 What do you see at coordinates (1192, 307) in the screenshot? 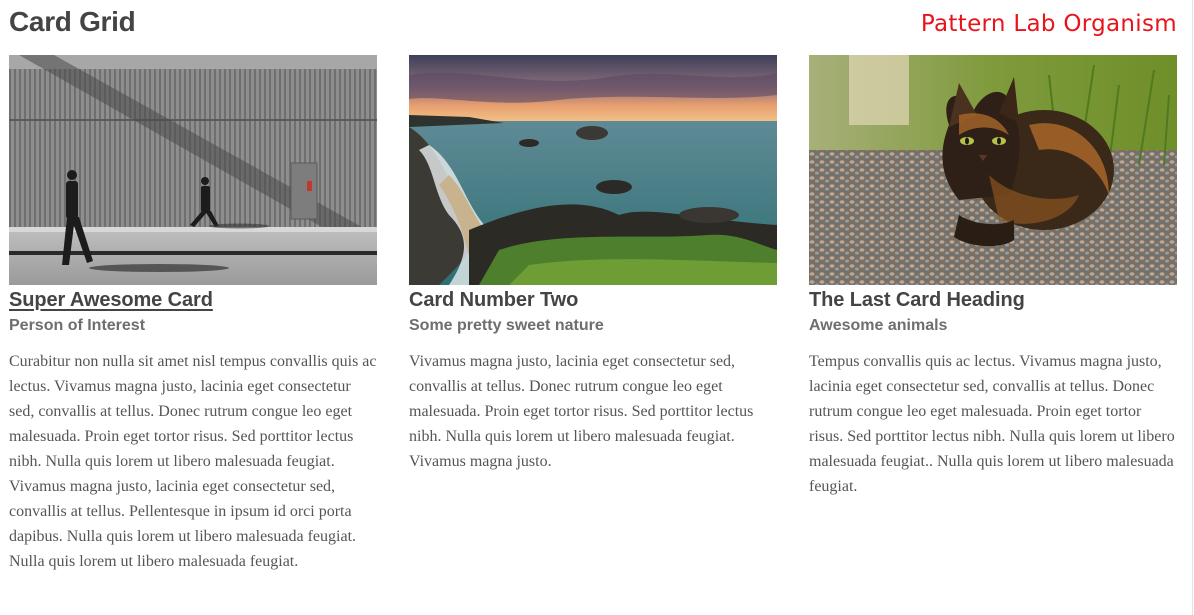
I see `page-edge-divider` at bounding box center [1192, 307].